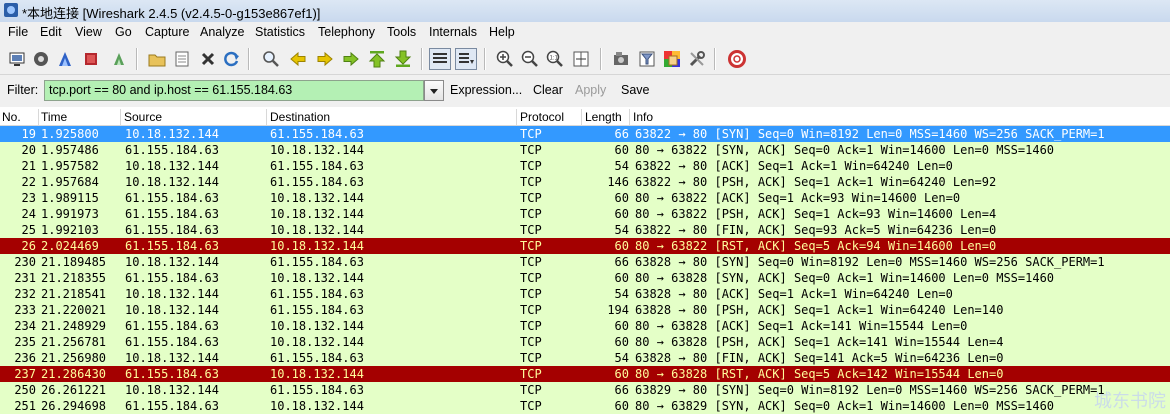 The image size is (1170, 415). I want to click on go-last-icon, so click(403, 59).